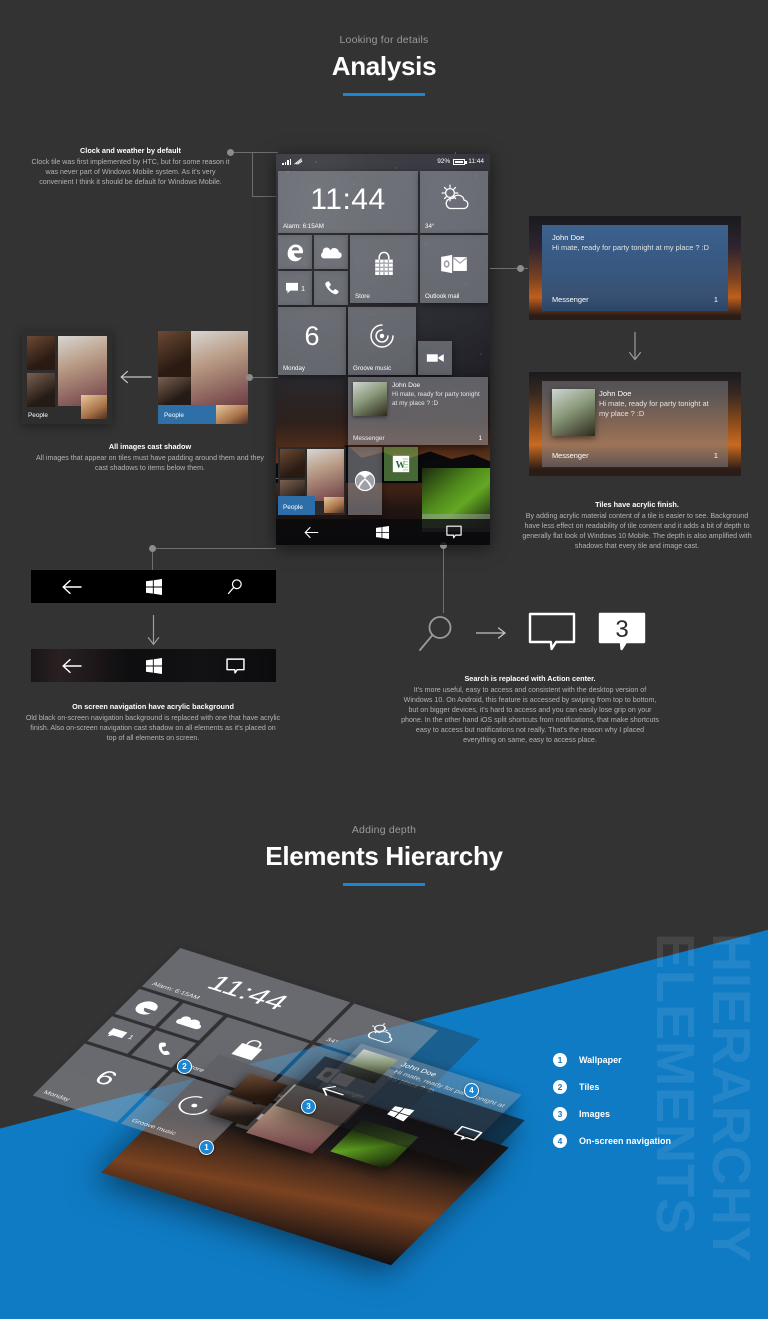 Image resolution: width=768 pixels, height=1319 pixels. I want to click on people-tile-right: People, so click(203, 377).